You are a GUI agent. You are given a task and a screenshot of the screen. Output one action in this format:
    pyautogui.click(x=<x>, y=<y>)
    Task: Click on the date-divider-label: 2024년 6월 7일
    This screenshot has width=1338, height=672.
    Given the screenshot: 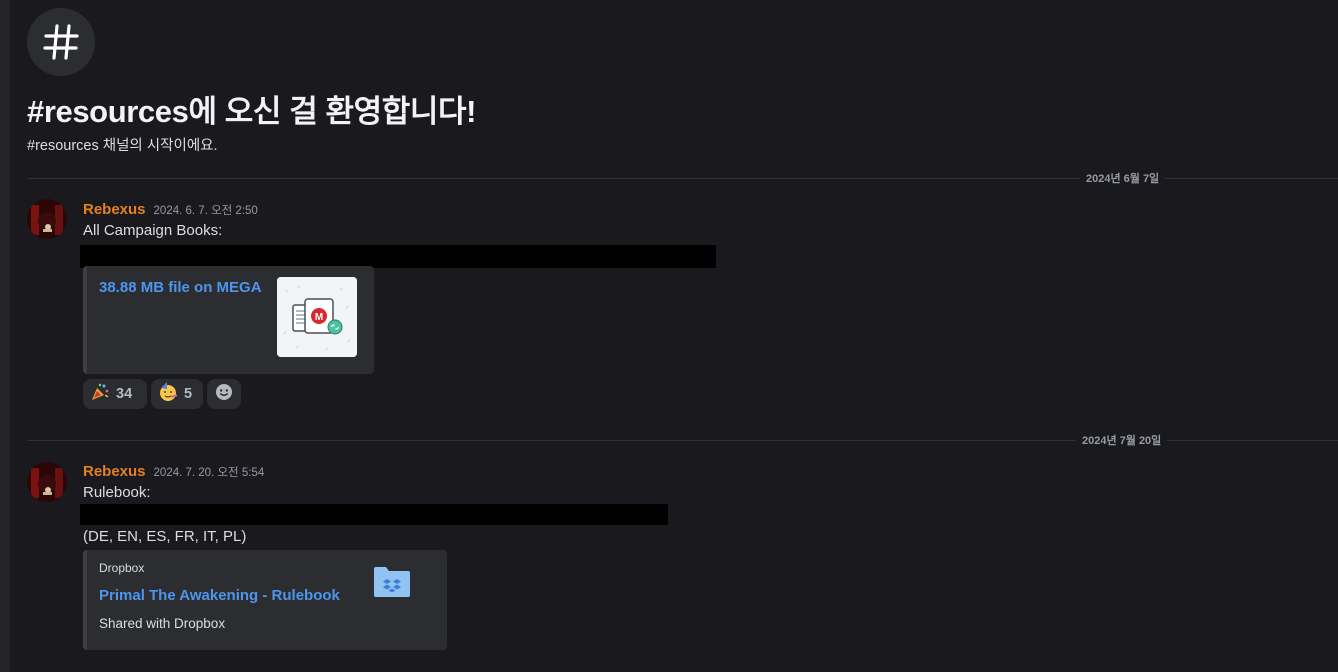 What is the action you would take?
    pyautogui.click(x=1123, y=178)
    